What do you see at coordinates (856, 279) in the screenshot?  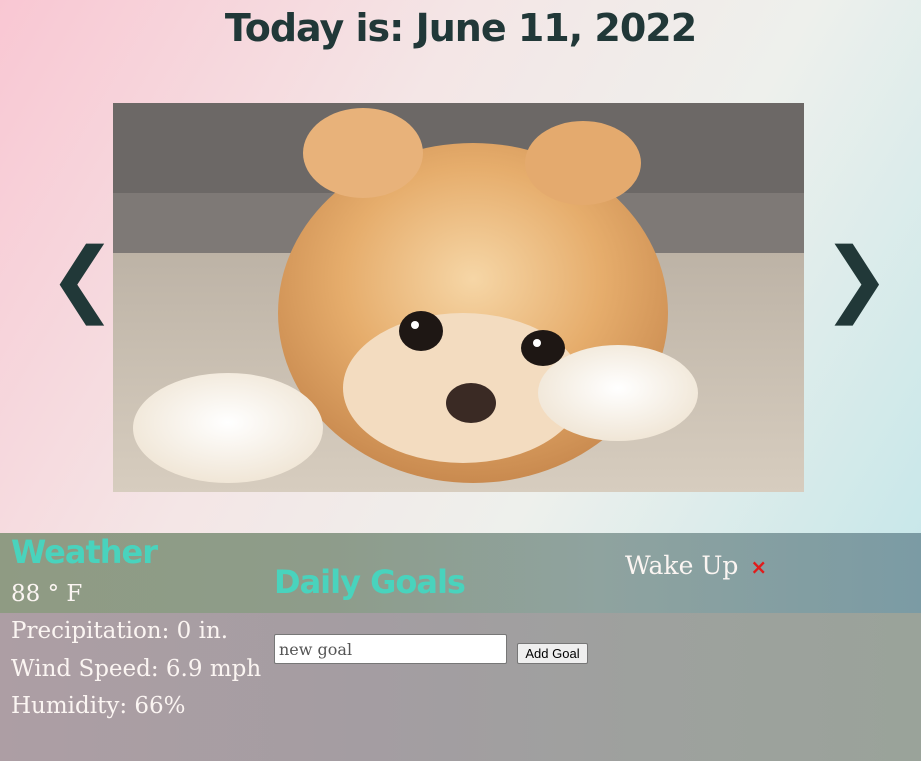 I see `next-slide-icon: ❯` at bounding box center [856, 279].